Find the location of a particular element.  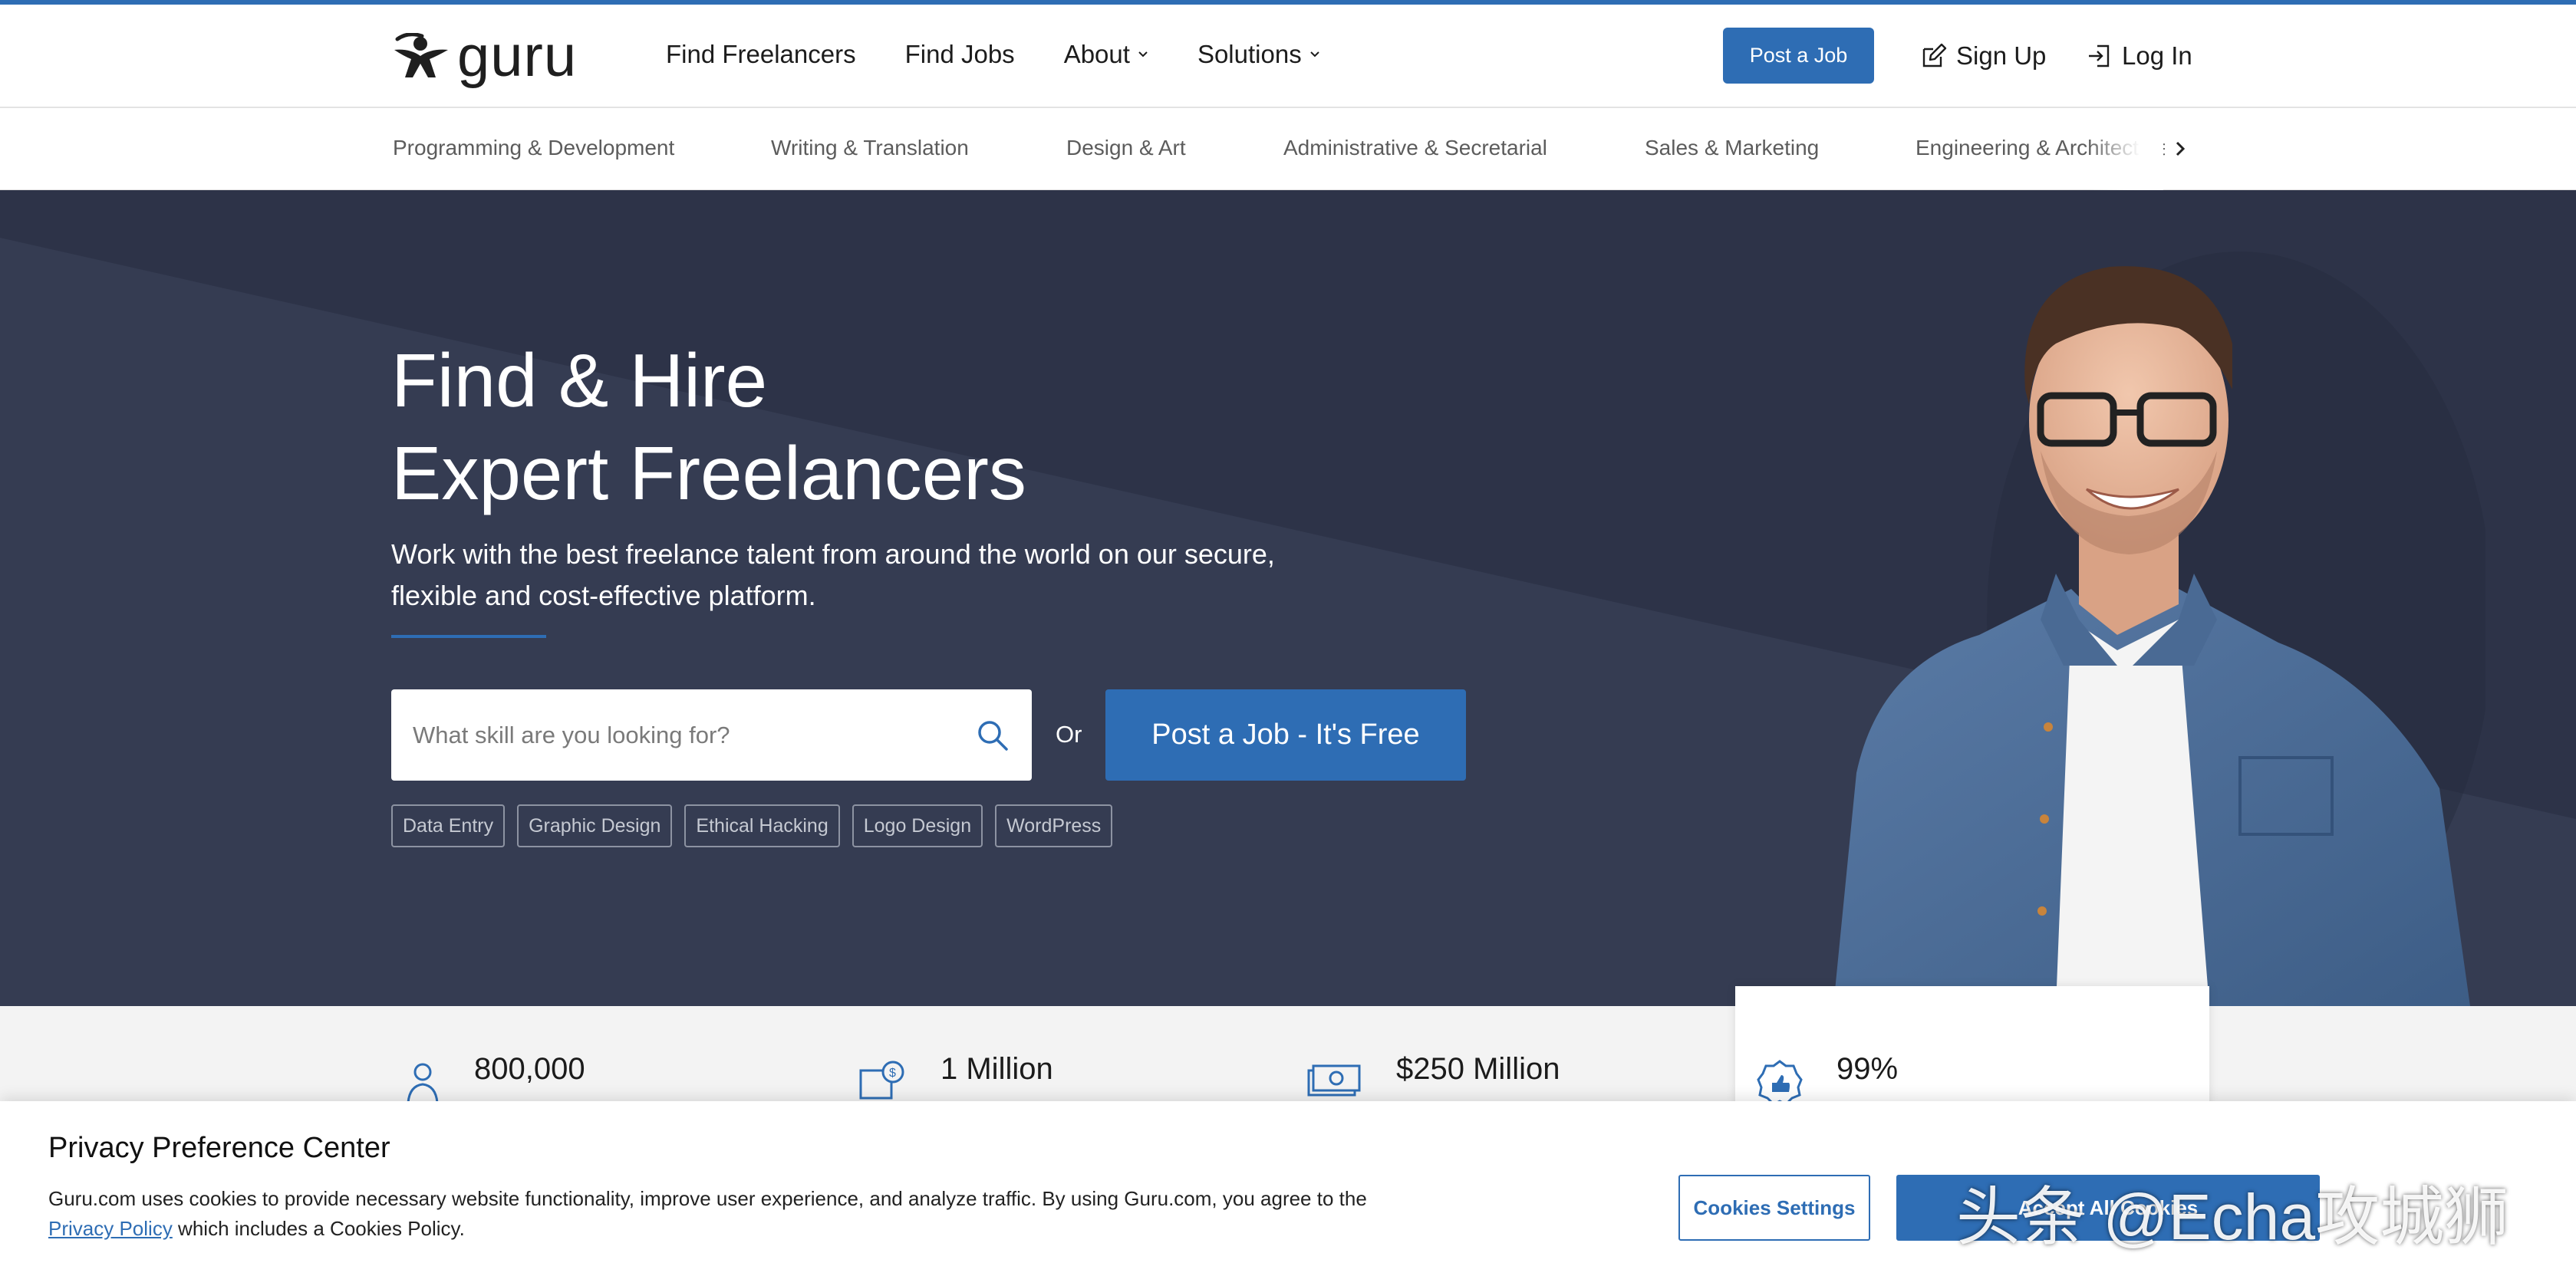

category-scroll-right-button is located at coordinates (2180, 148).